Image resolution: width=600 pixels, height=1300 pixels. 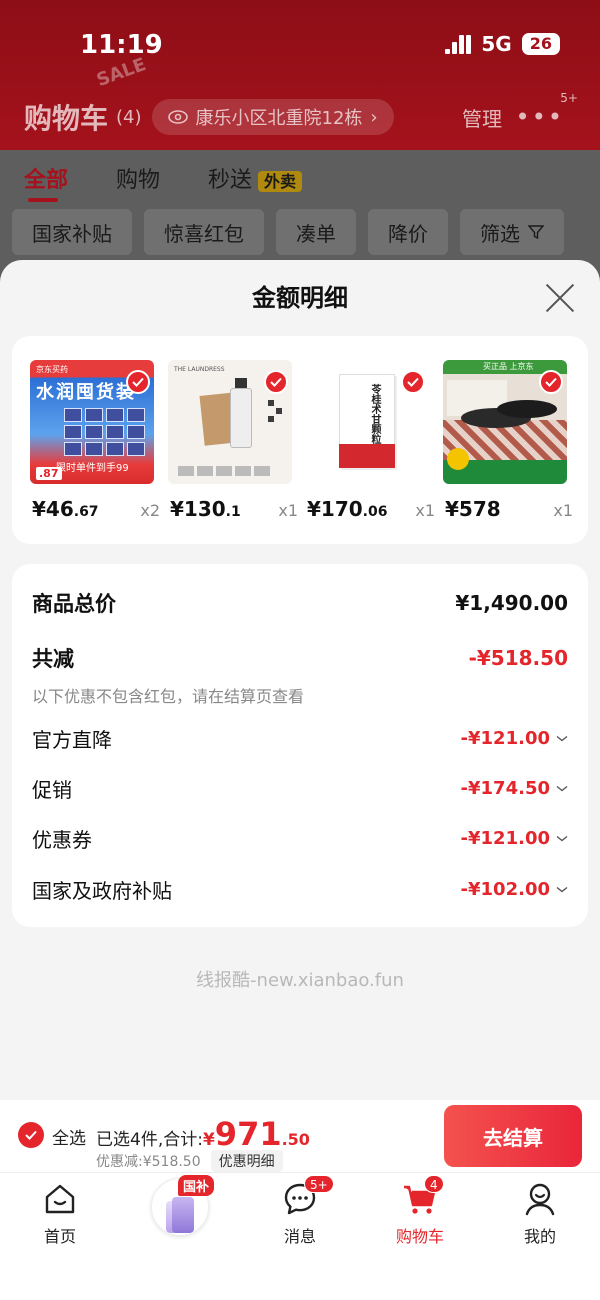 What do you see at coordinates (246, 1161) in the screenshot?
I see `discount-detail-link: 优惠明细` at bounding box center [246, 1161].